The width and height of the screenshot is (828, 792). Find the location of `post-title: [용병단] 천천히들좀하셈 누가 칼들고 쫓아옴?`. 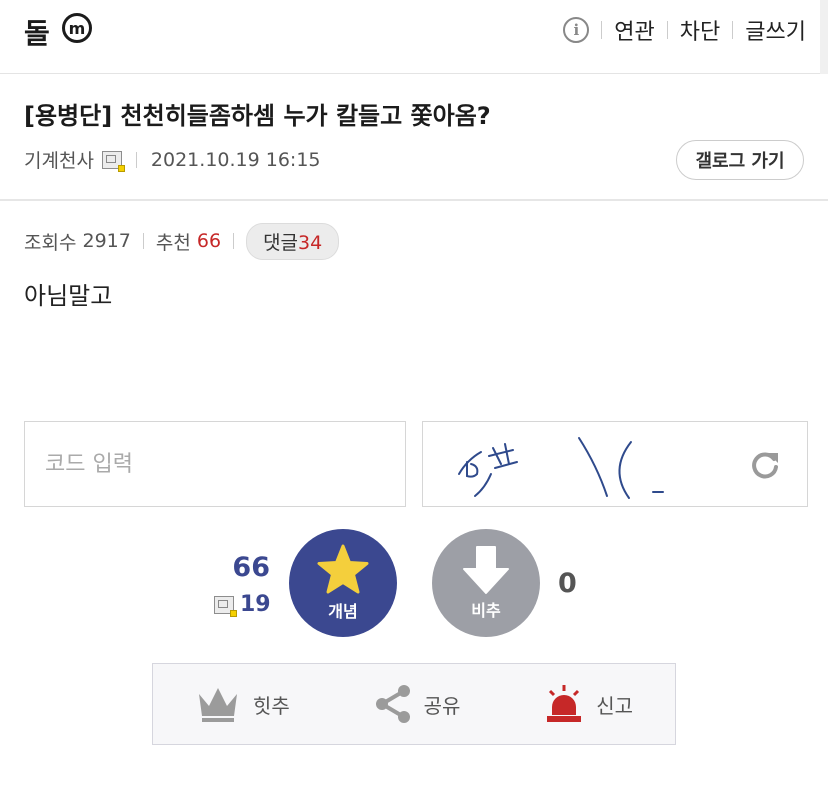

post-title: [용병단] 천천히들좀하셈 누가 칼들고 쫓아옴? is located at coordinates (257, 116).